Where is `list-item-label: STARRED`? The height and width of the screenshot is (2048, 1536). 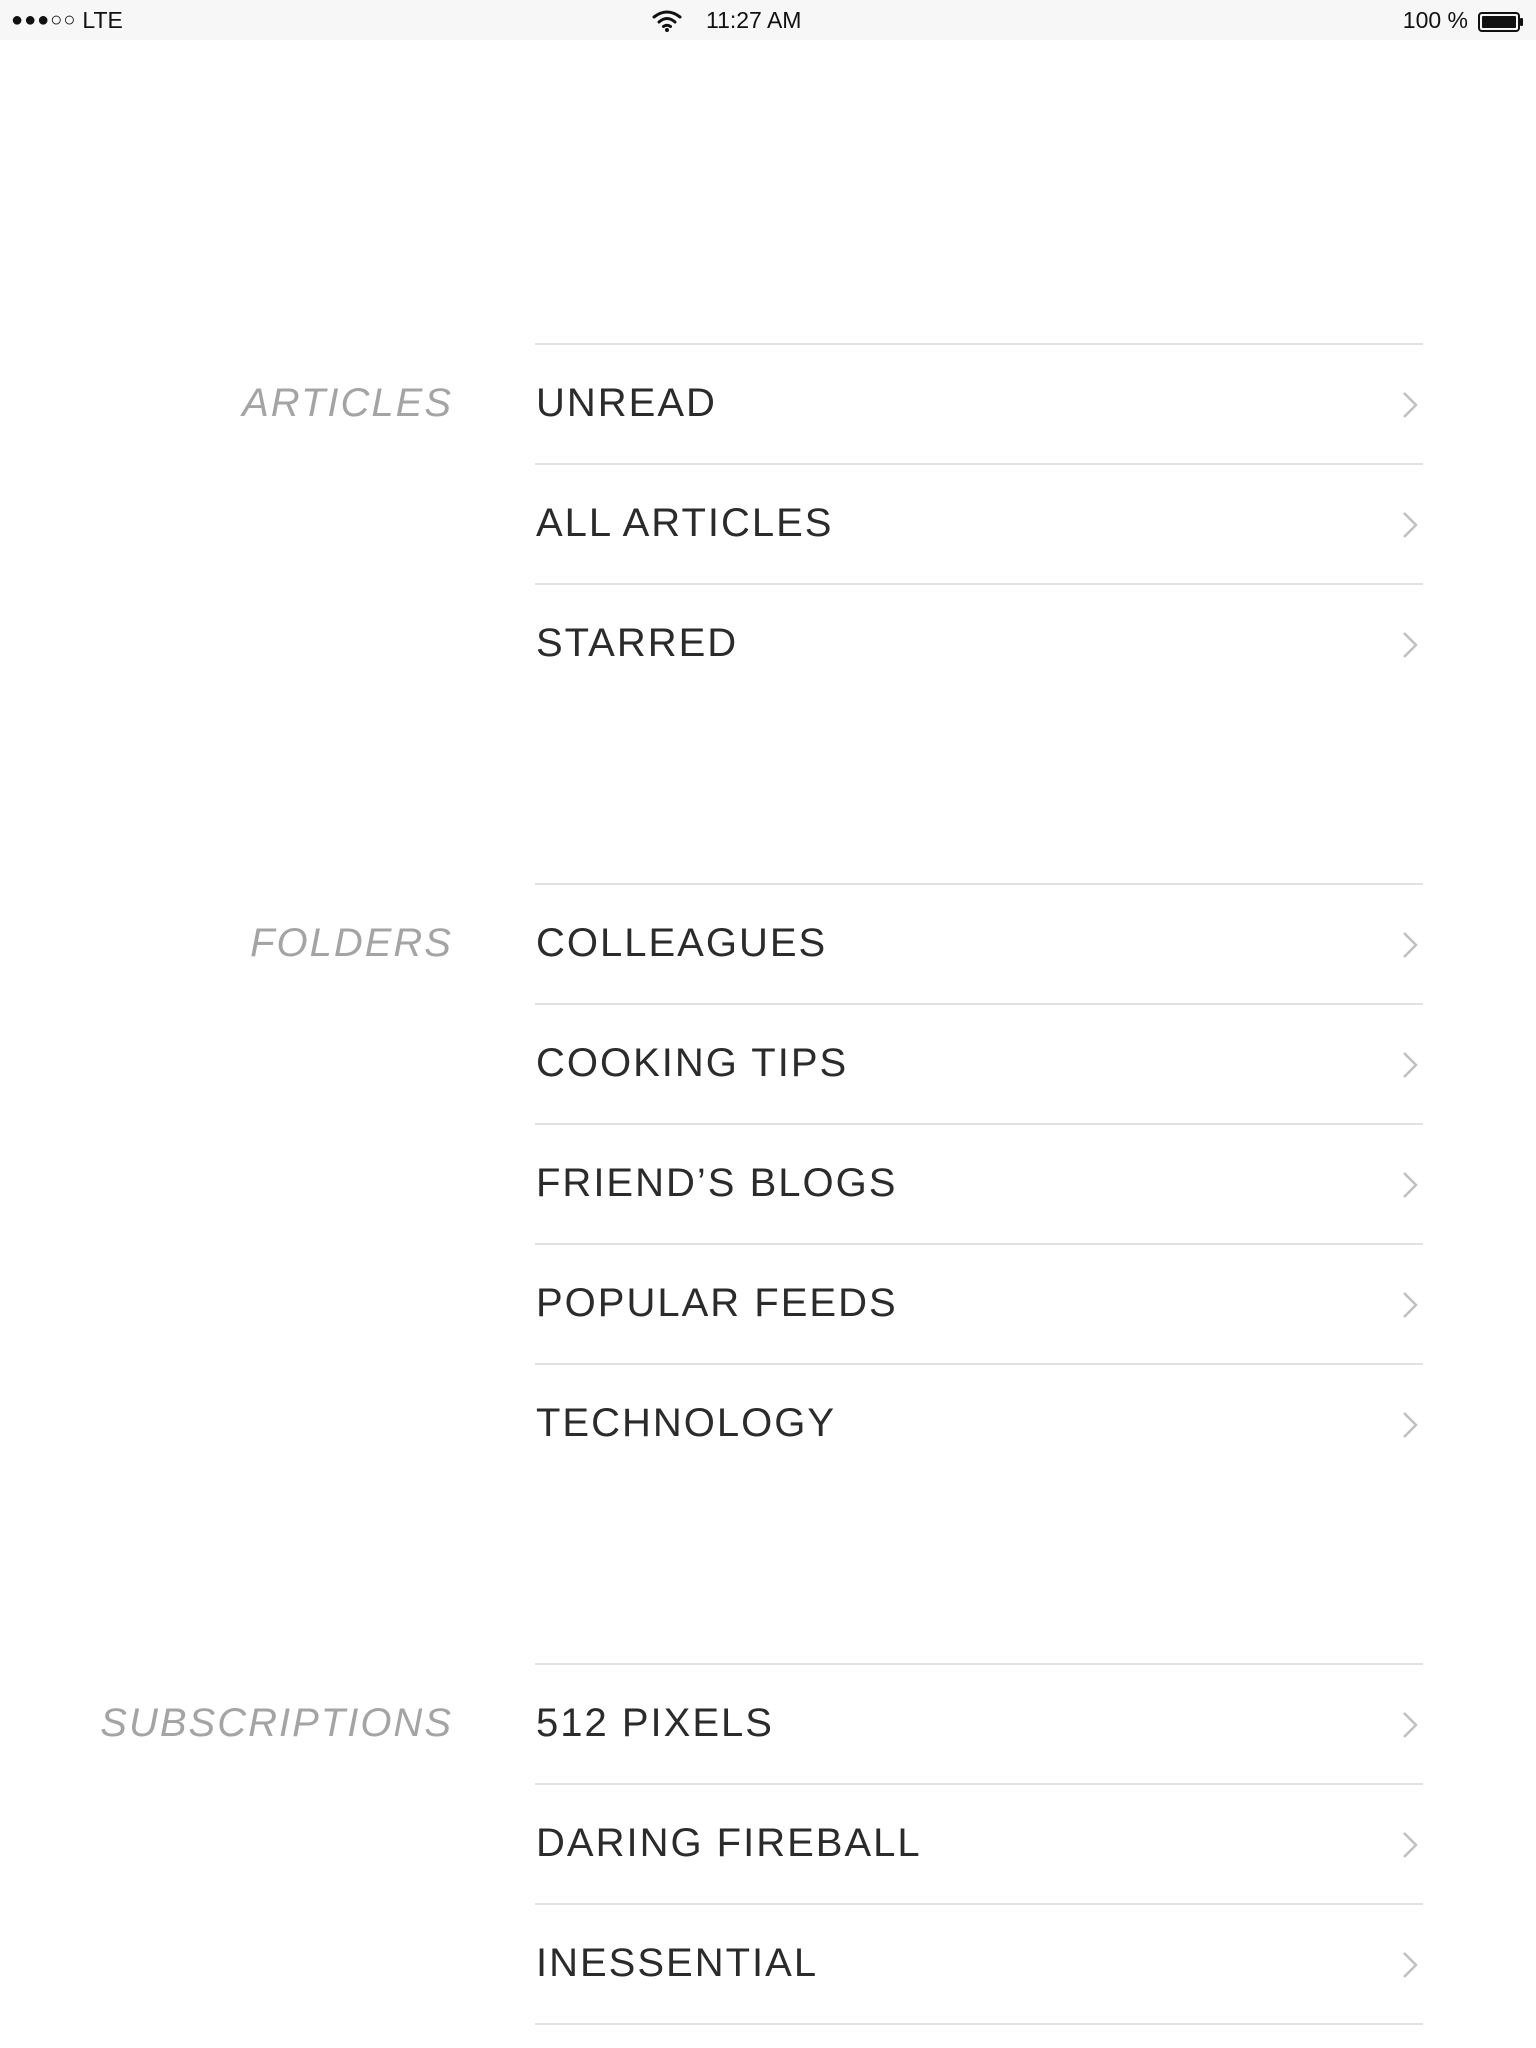
list-item-label: STARRED is located at coordinates (637, 643).